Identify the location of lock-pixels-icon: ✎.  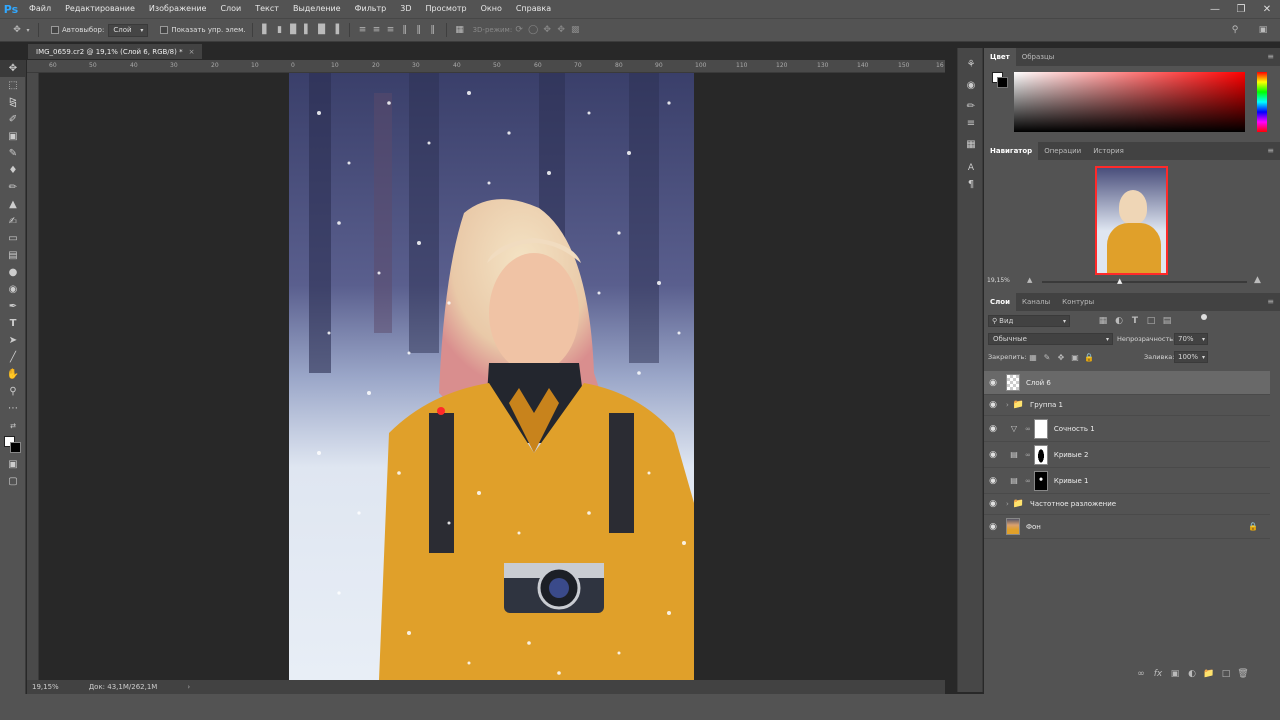
(1047, 357).